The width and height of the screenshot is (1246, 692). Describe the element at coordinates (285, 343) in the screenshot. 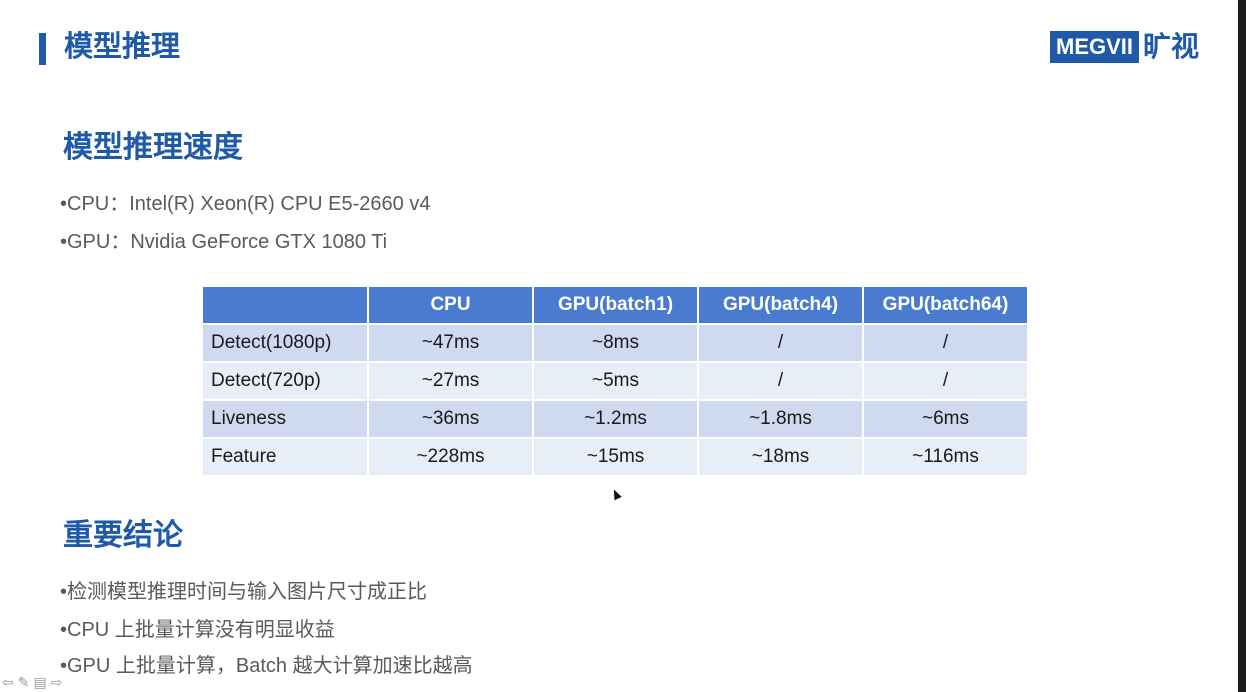

I see `table-cell: Detect(1080p)` at that location.